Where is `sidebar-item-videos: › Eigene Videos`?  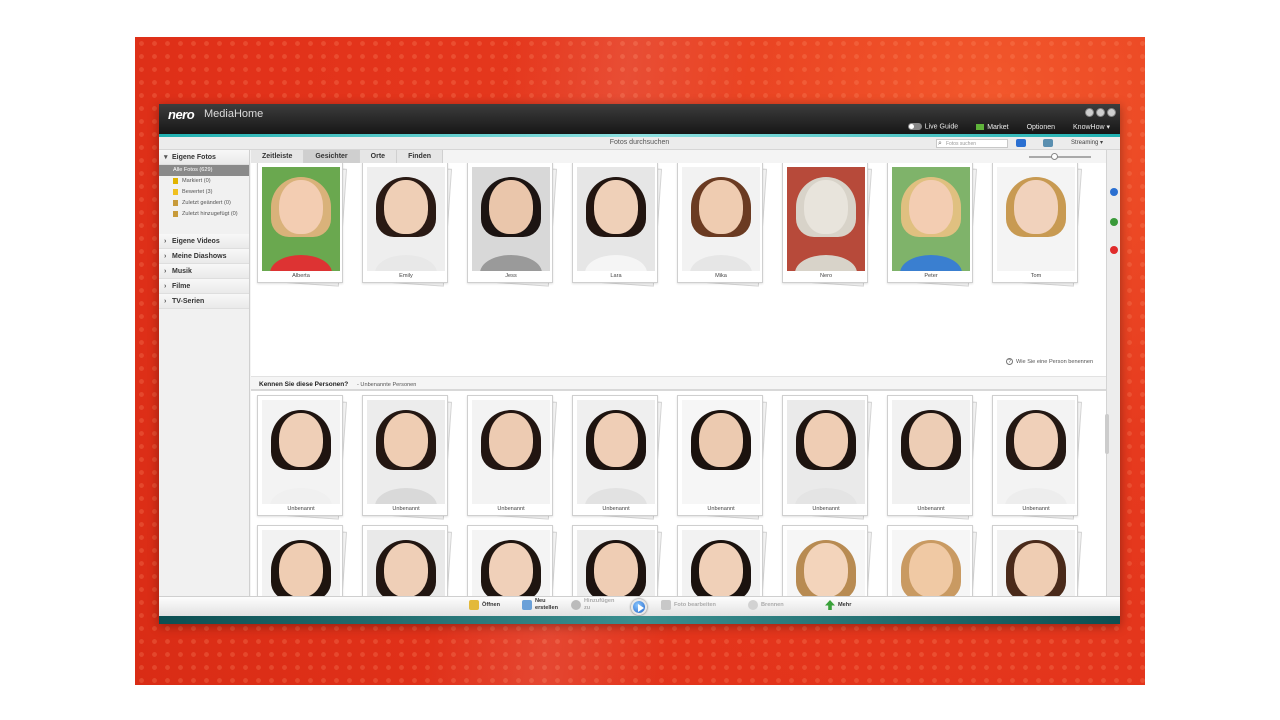
sidebar-item-videos: › Eigene Videos is located at coordinates (204, 241).